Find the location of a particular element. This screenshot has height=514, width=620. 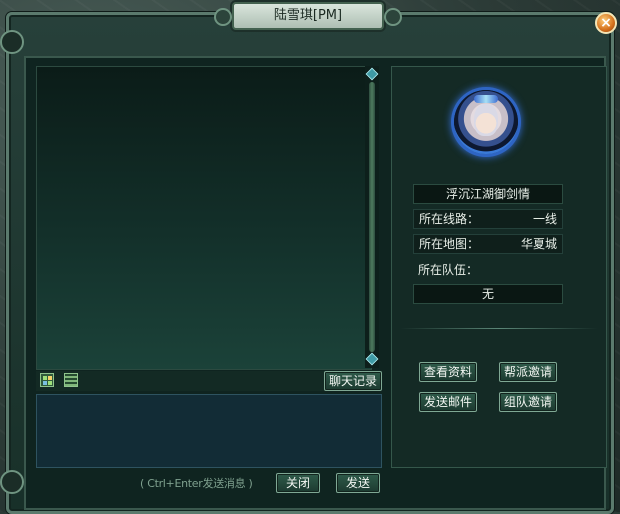

chat-toolbar: 聊天记录 is located at coordinates (209, 381).